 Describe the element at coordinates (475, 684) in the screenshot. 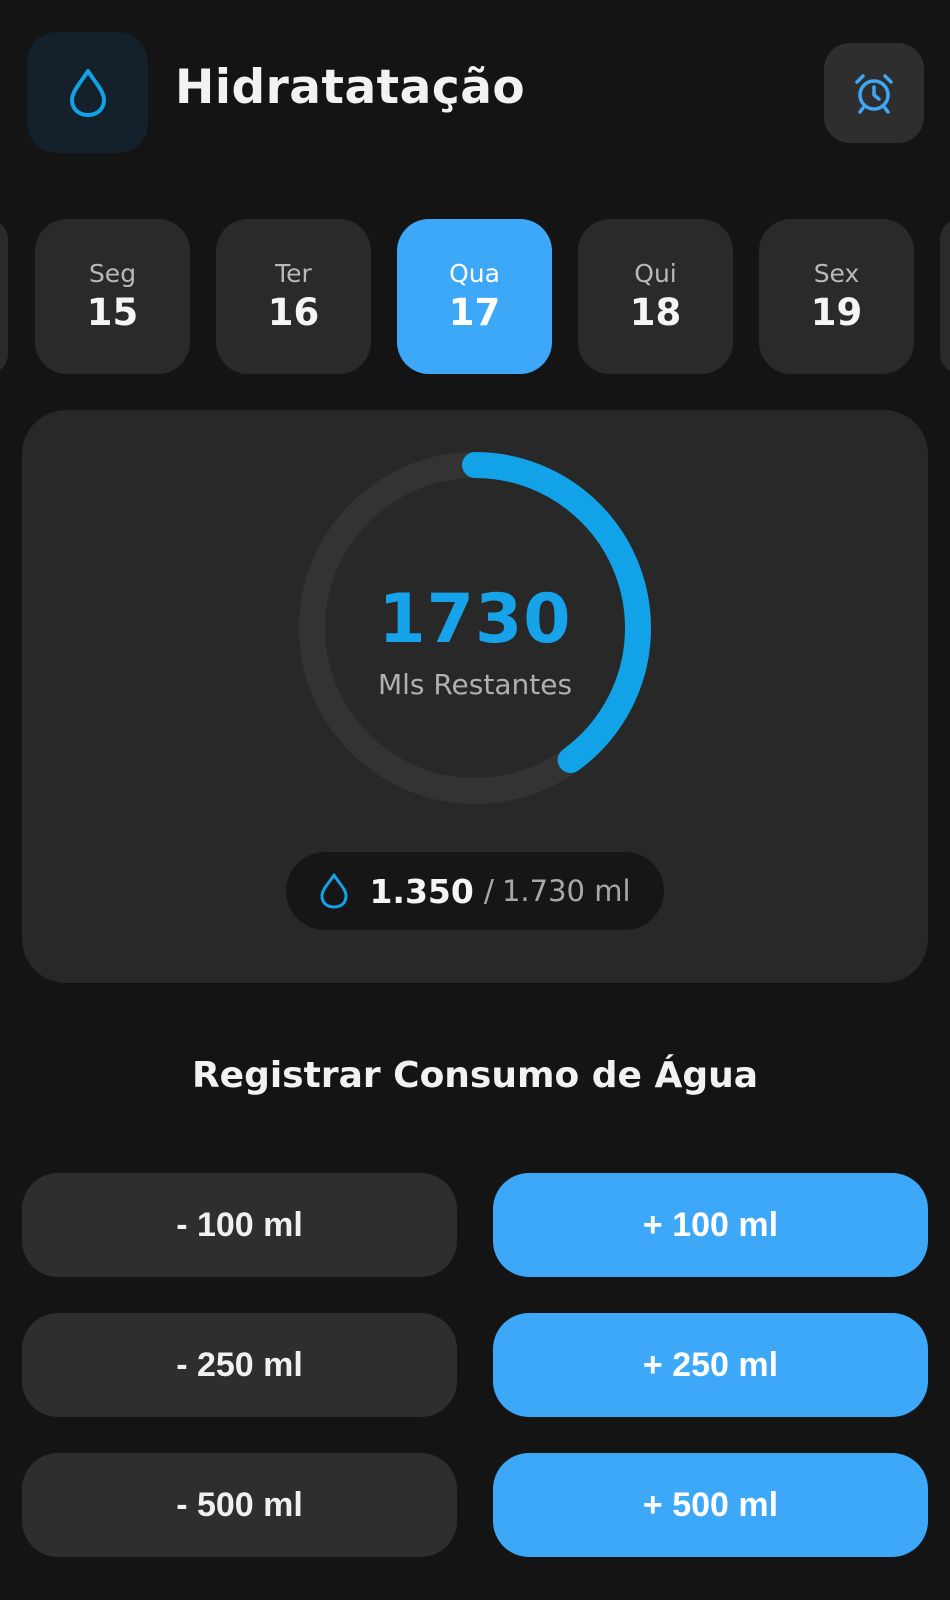

I see `remaining-ml-label: Mls Restantes` at that location.